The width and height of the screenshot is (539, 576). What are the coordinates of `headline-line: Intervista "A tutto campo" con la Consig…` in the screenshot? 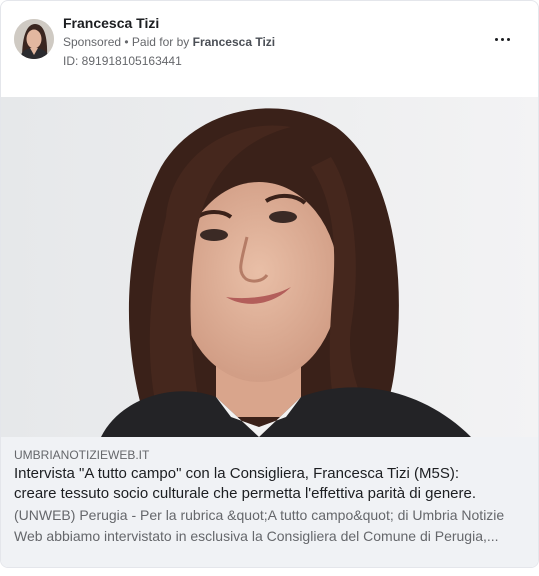 It's located at (236, 473).